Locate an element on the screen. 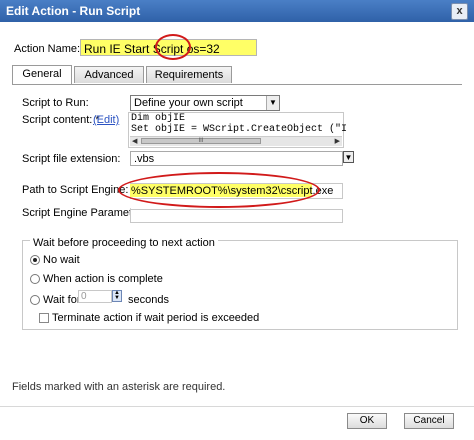 Image resolution: width=474 pixels, height=440 pixels. script-to-run-value: Define your own script is located at coordinates (188, 103).